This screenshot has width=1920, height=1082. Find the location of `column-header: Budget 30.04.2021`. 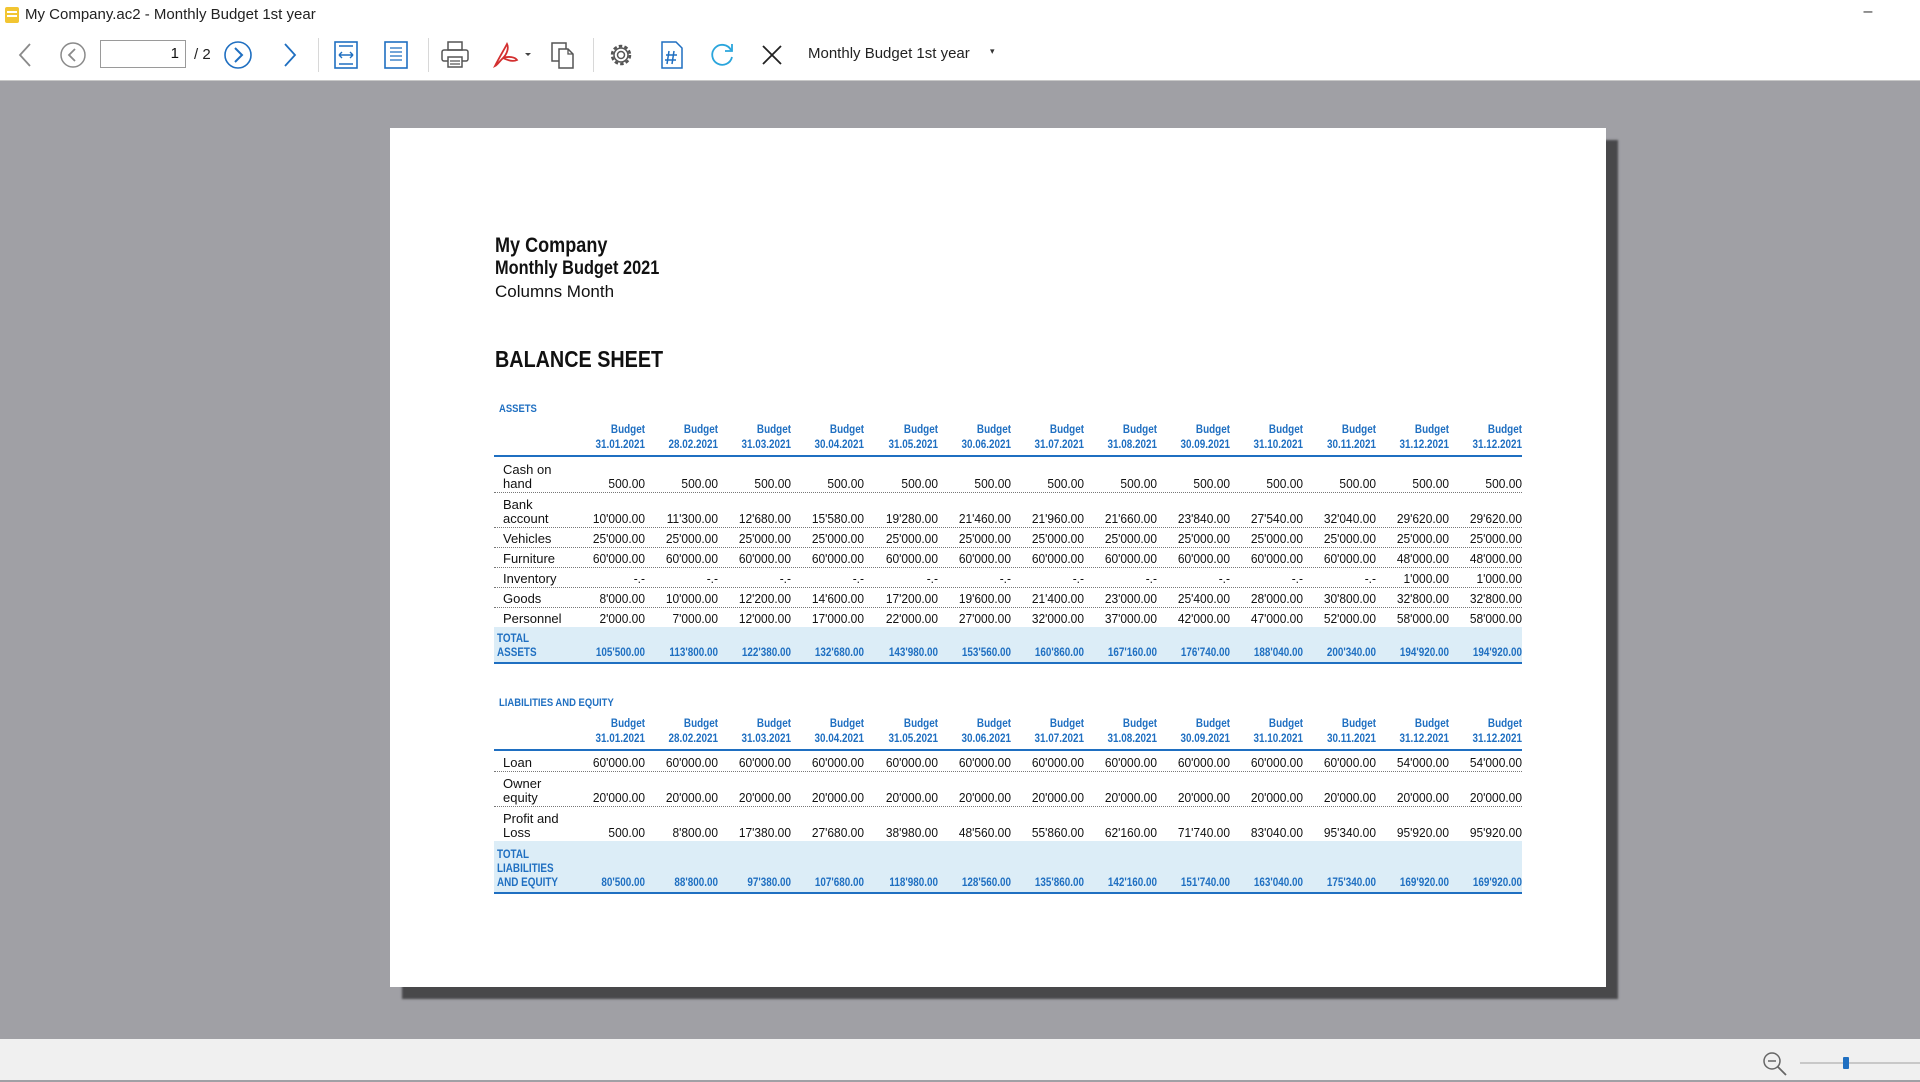

column-header: Budget 30.04.2021 is located at coordinates (833, 438).